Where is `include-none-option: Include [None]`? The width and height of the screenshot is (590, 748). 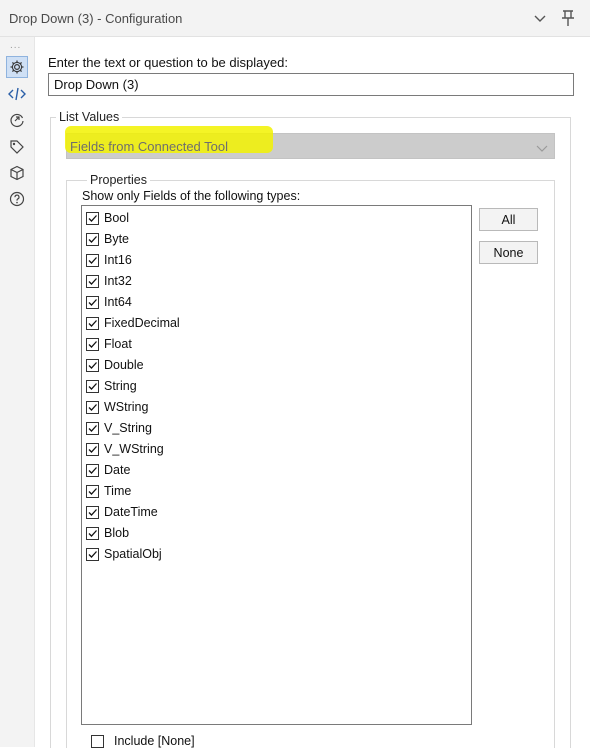
include-none-option: Include [None] is located at coordinates (138, 741).